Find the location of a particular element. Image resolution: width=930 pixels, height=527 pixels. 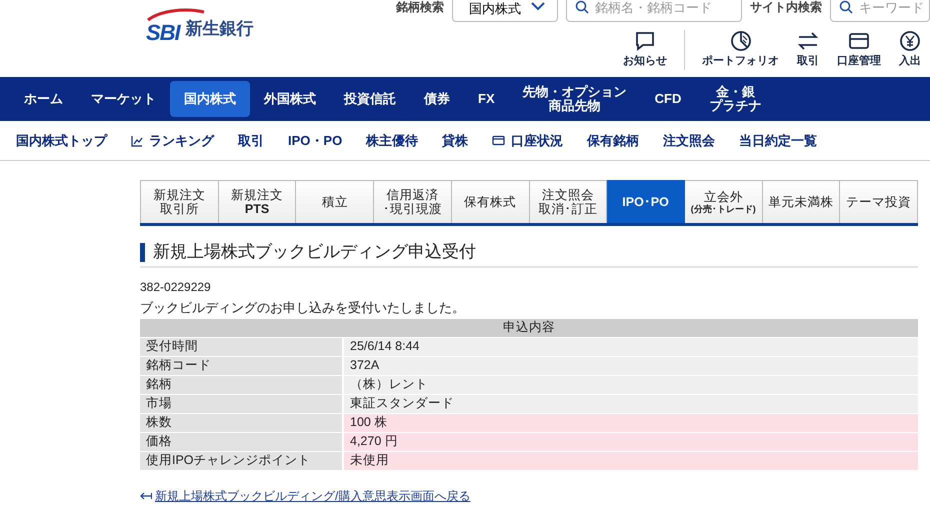

table-value: 未使用 is located at coordinates (631, 461).